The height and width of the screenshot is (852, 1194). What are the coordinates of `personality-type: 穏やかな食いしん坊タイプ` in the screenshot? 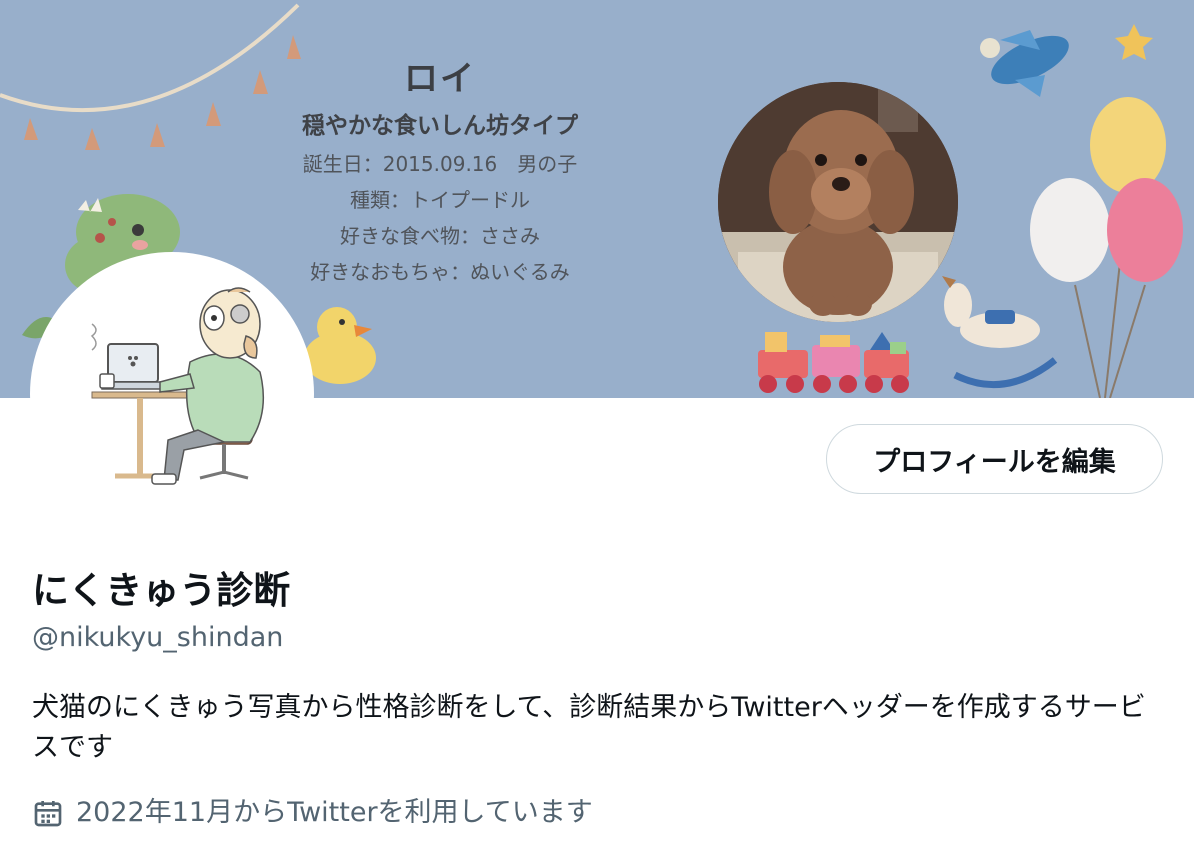 It's located at (440, 126).